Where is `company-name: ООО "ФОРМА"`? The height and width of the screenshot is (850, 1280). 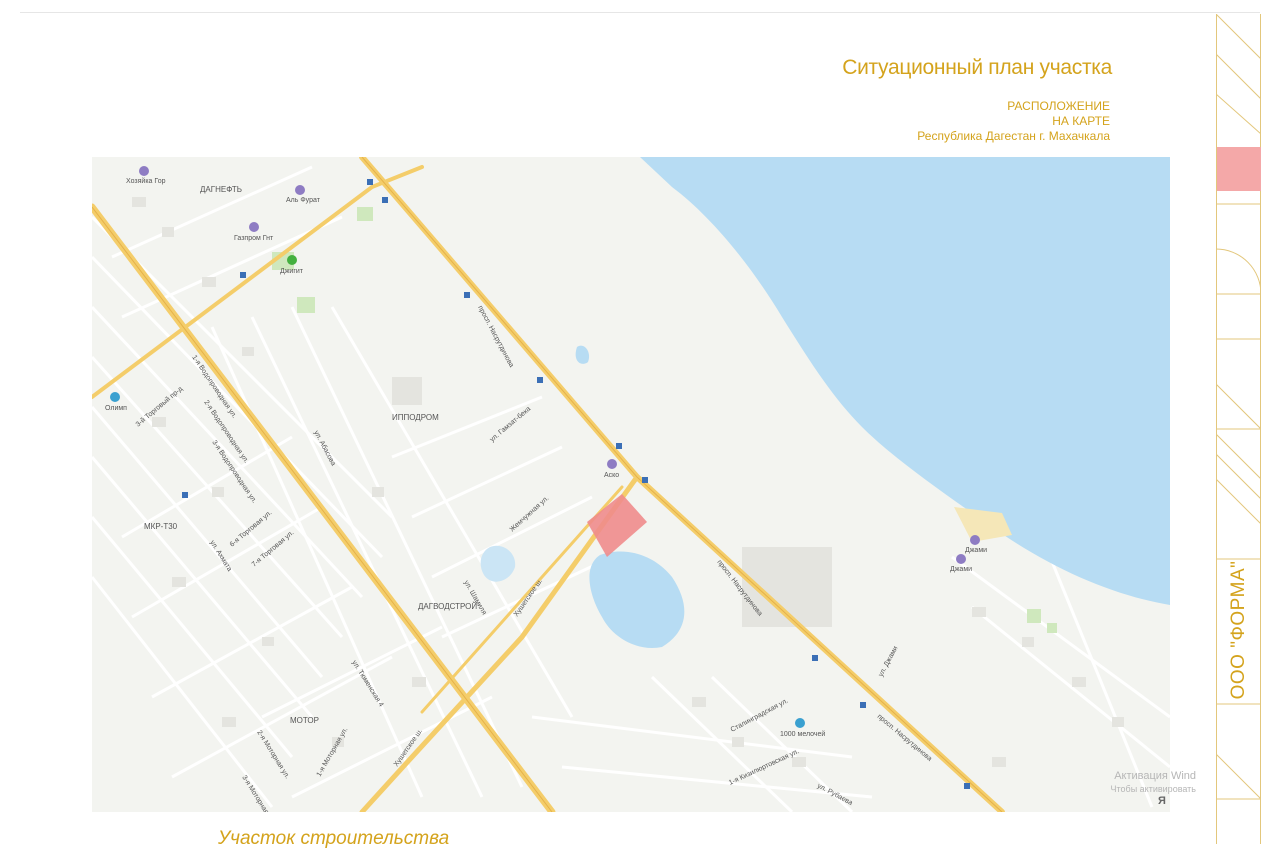 company-name: ООО "ФОРМА" is located at coordinates (1239, 630).